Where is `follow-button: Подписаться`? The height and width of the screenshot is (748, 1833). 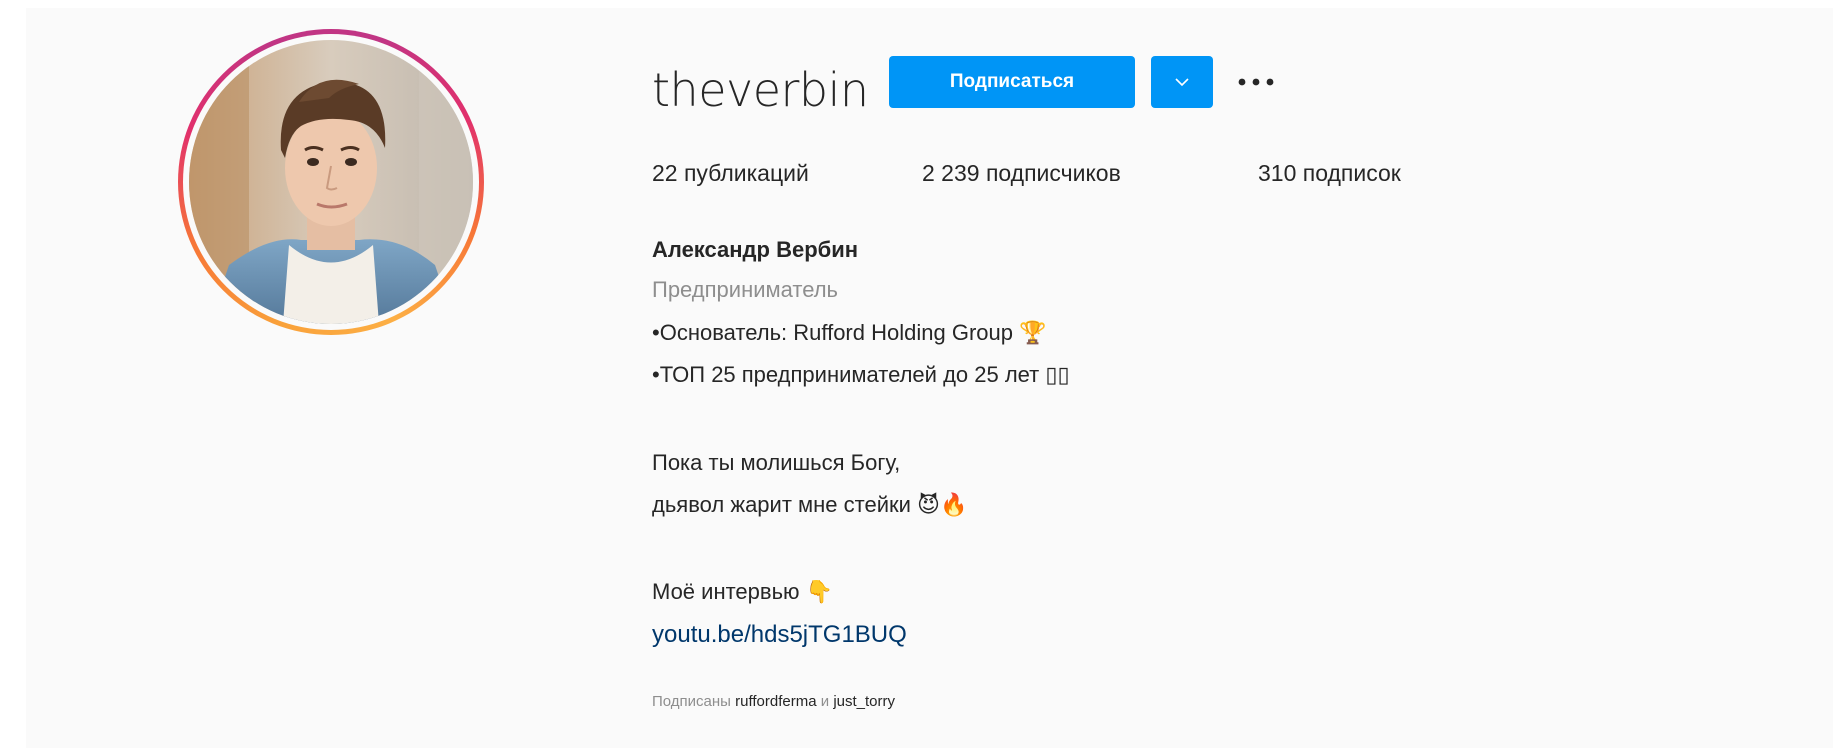
follow-button: Подписаться is located at coordinates (1012, 82).